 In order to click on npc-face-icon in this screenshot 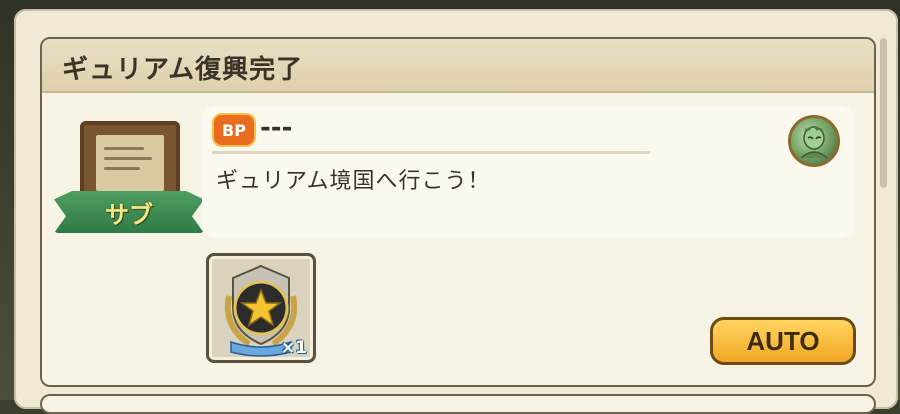, I will do `click(814, 142)`.